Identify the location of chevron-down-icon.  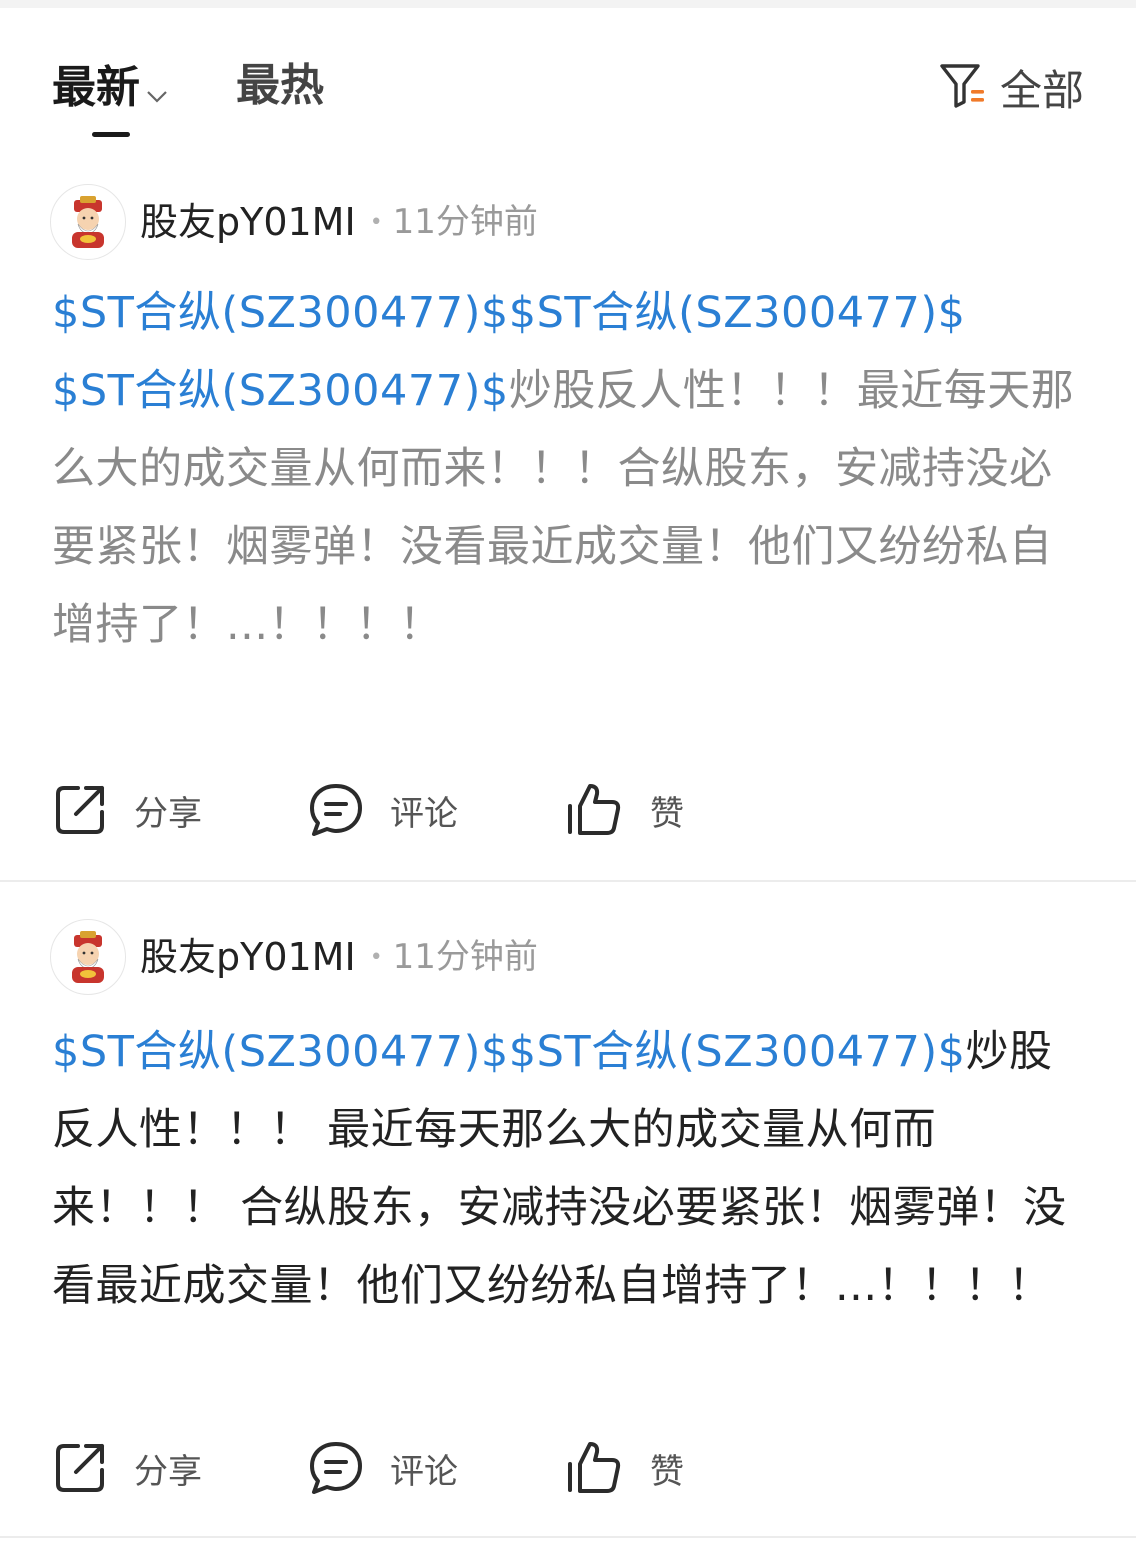
(157, 90).